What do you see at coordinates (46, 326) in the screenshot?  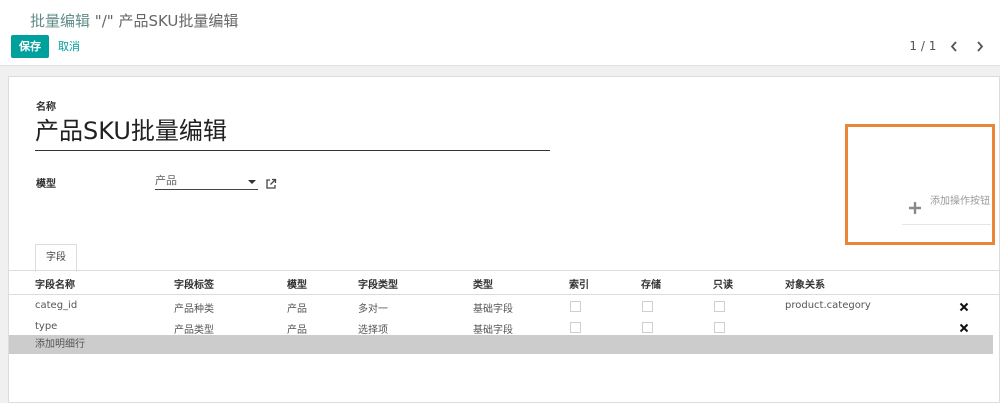 I see `cell-field-name: type` at bounding box center [46, 326].